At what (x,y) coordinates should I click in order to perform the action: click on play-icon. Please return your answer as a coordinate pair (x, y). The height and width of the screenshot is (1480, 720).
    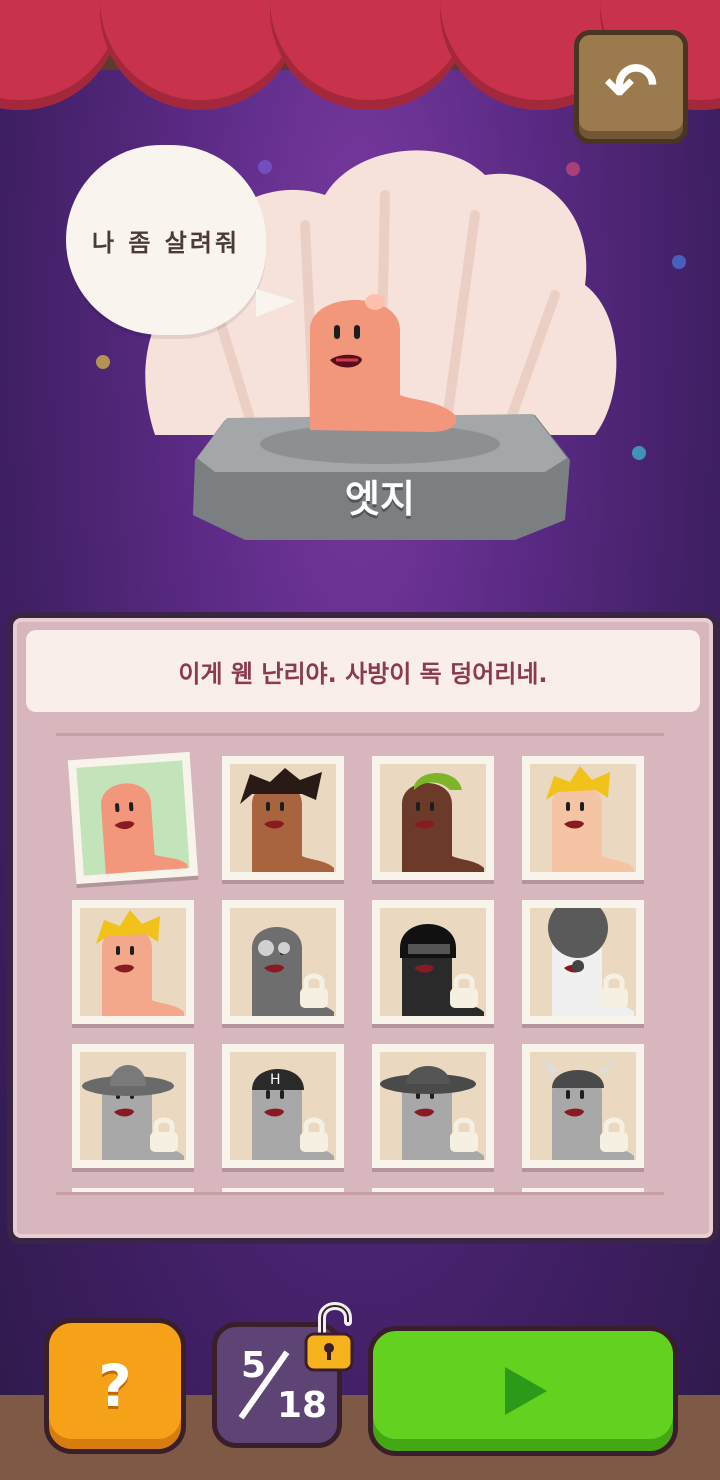
    Looking at the image, I should click on (526, 1391).